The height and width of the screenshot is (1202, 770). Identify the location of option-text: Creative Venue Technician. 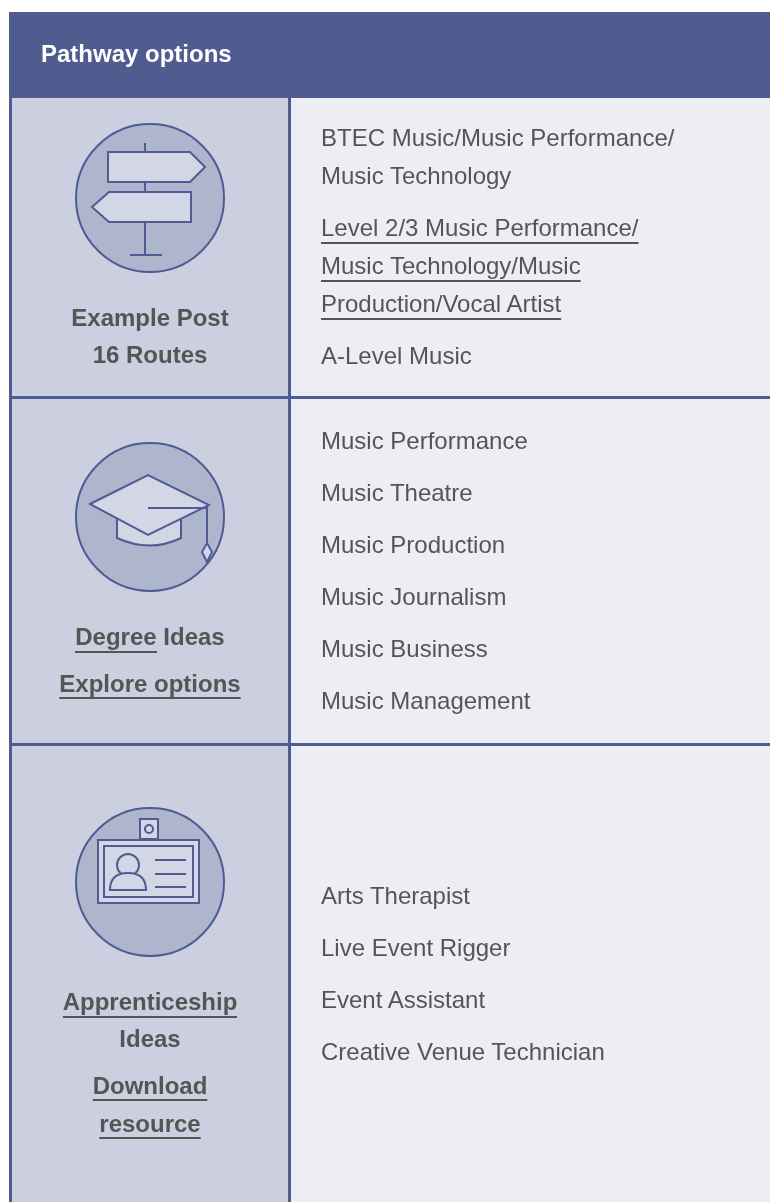
(463, 1052).